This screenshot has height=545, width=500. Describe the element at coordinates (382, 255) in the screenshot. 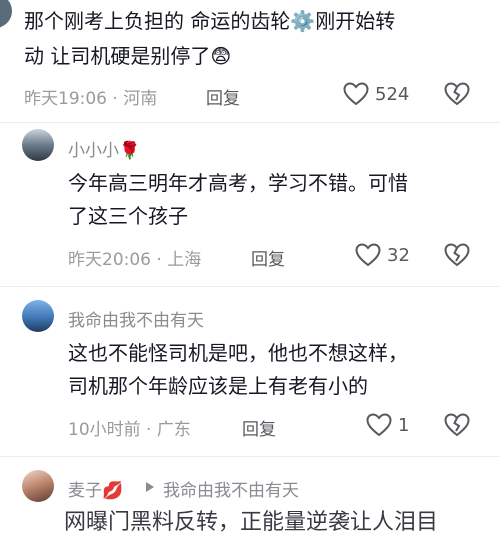

I see `like-button: 32` at that location.